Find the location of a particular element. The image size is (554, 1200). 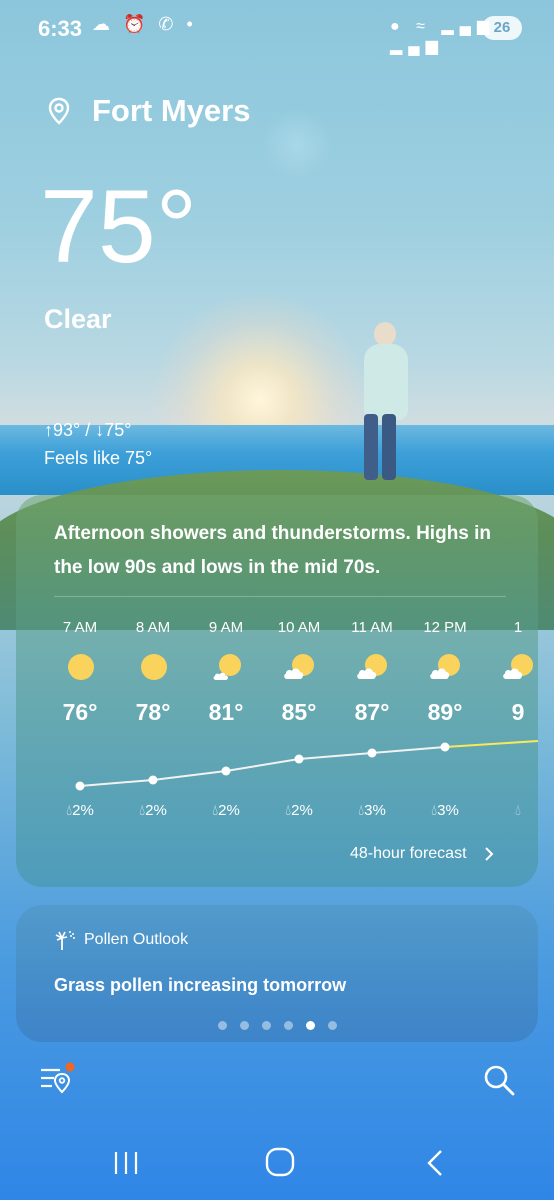

navigation-bar is located at coordinates (277, 1164).